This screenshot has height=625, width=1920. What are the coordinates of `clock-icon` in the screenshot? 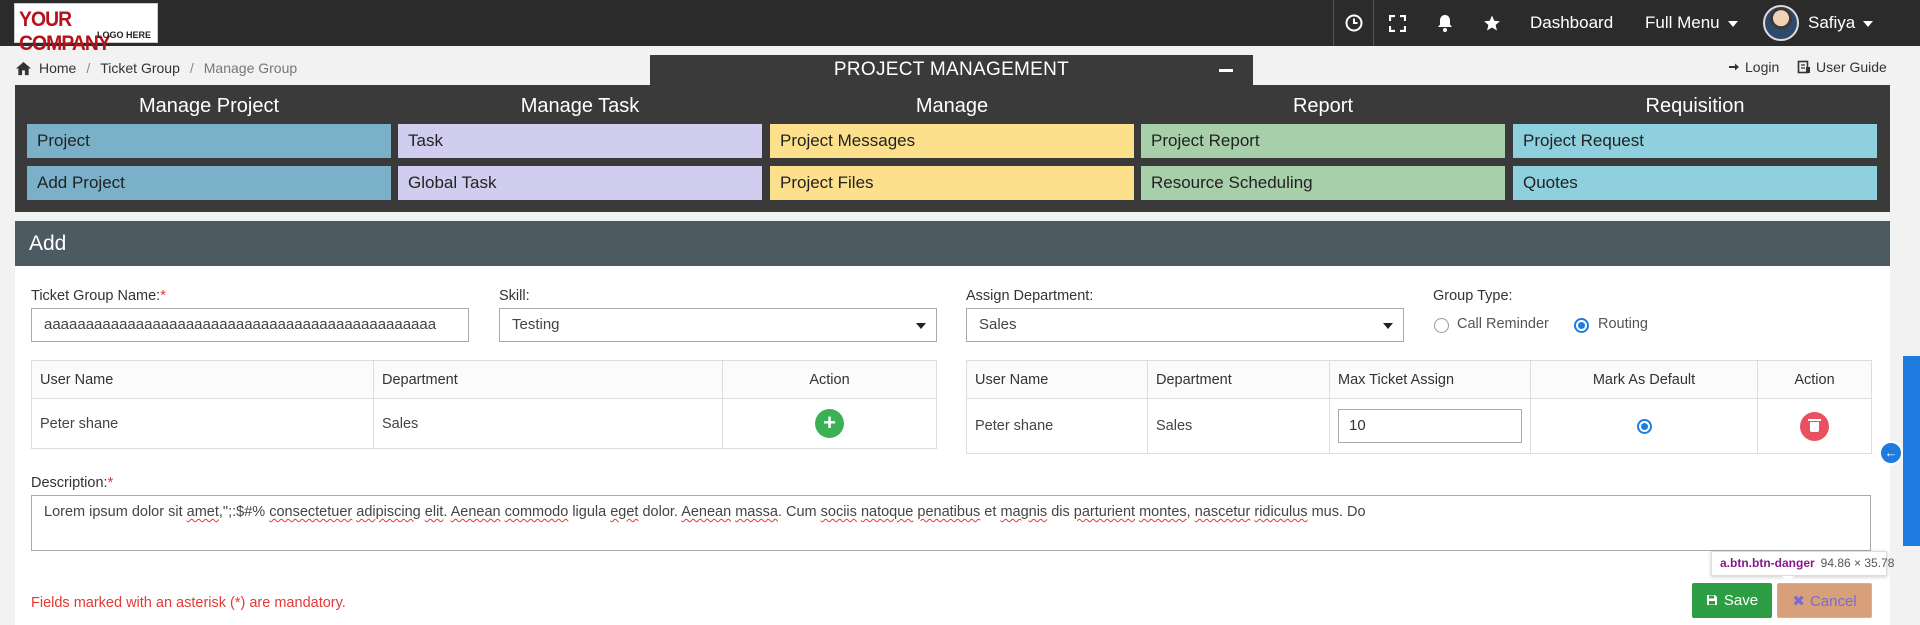 It's located at (1354, 23).